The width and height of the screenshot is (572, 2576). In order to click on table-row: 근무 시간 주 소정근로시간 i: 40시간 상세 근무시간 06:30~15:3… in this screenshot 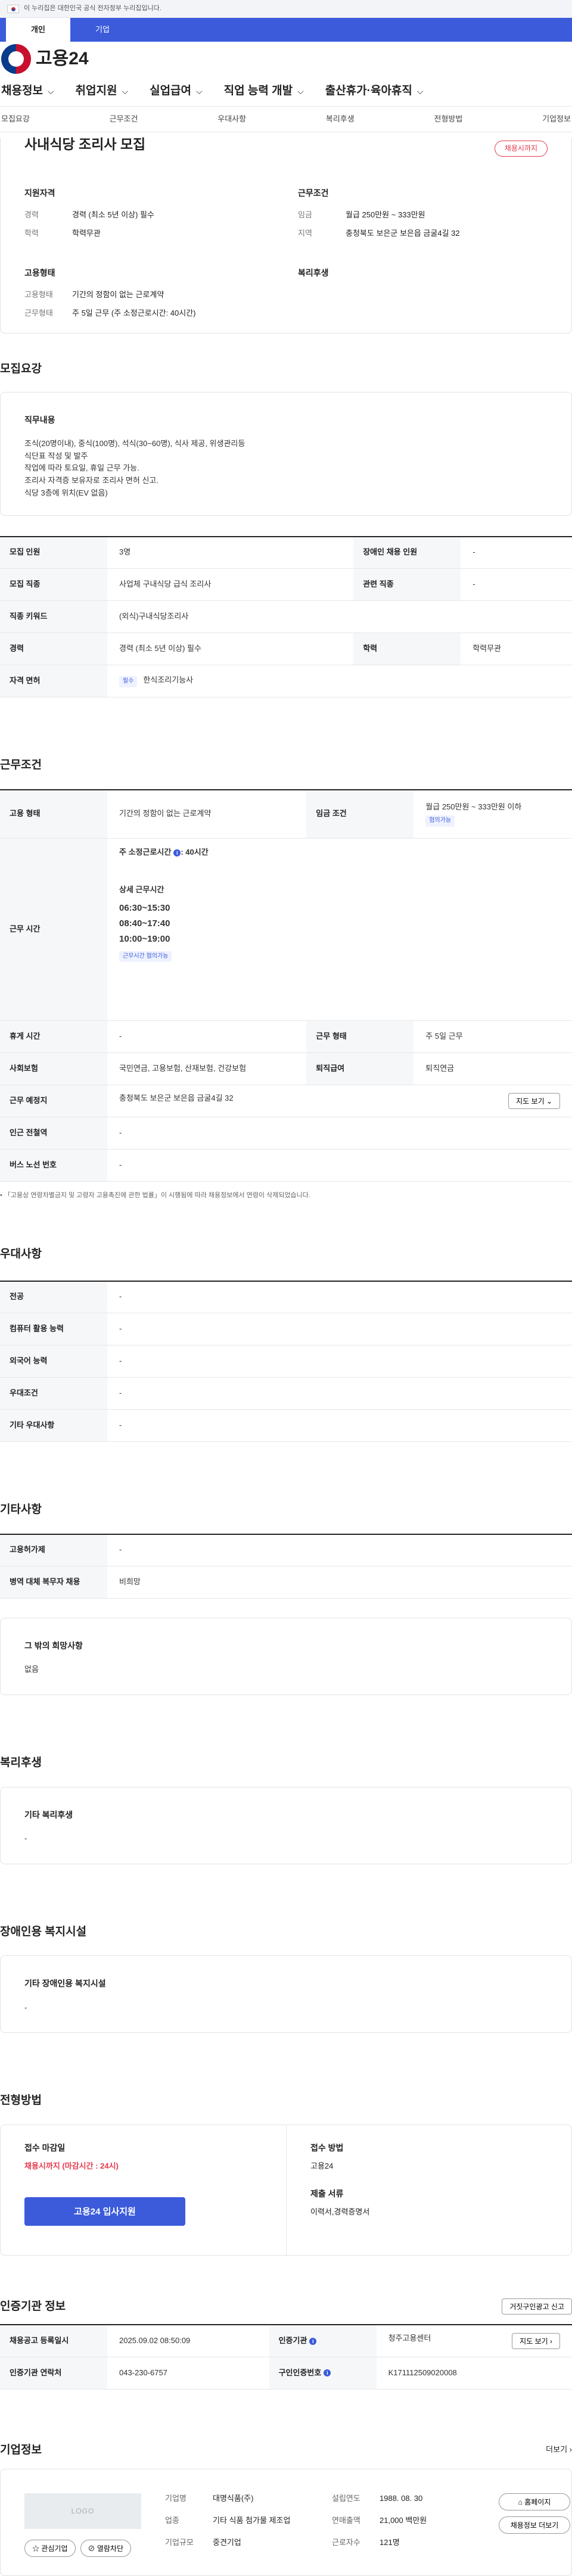, I will do `click(286, 929)`.